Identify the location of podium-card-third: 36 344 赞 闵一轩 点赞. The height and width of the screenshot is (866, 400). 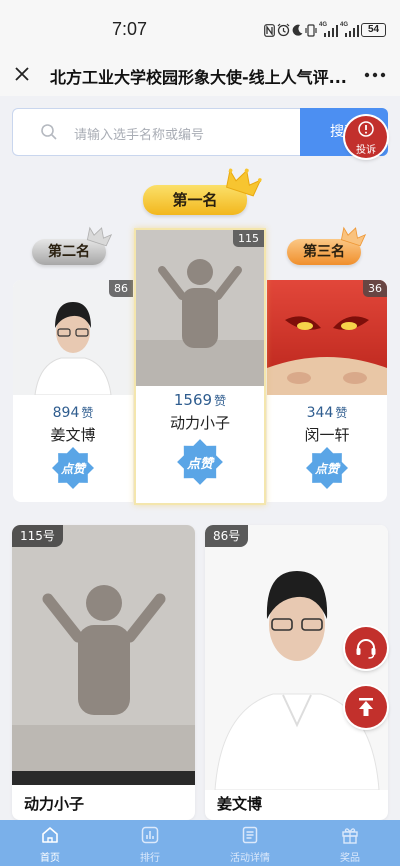
(327, 391).